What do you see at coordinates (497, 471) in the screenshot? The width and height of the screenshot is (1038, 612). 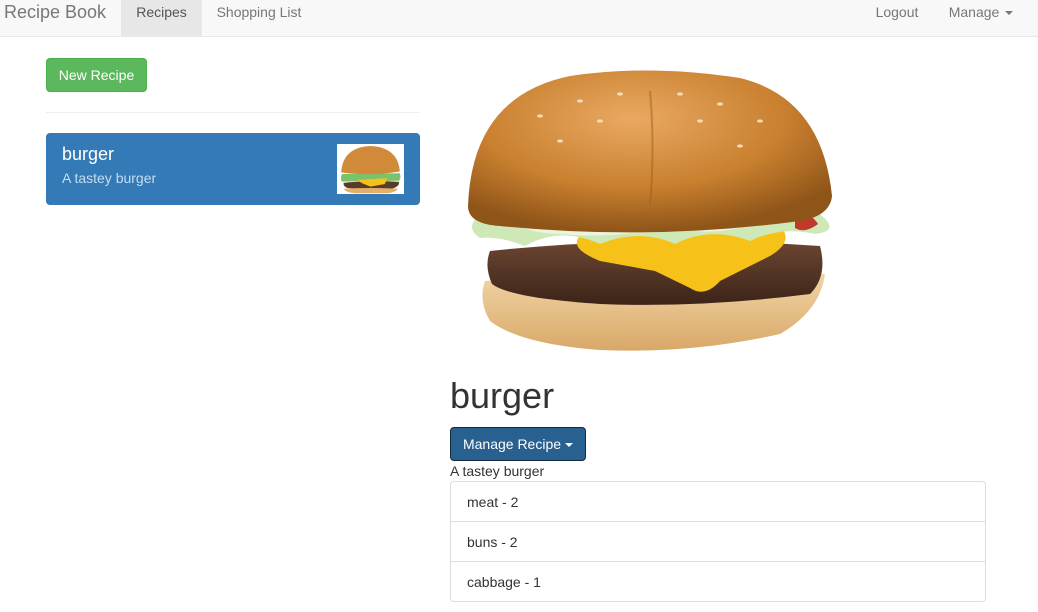 I see `recipe-description: A tastey burger` at bounding box center [497, 471].